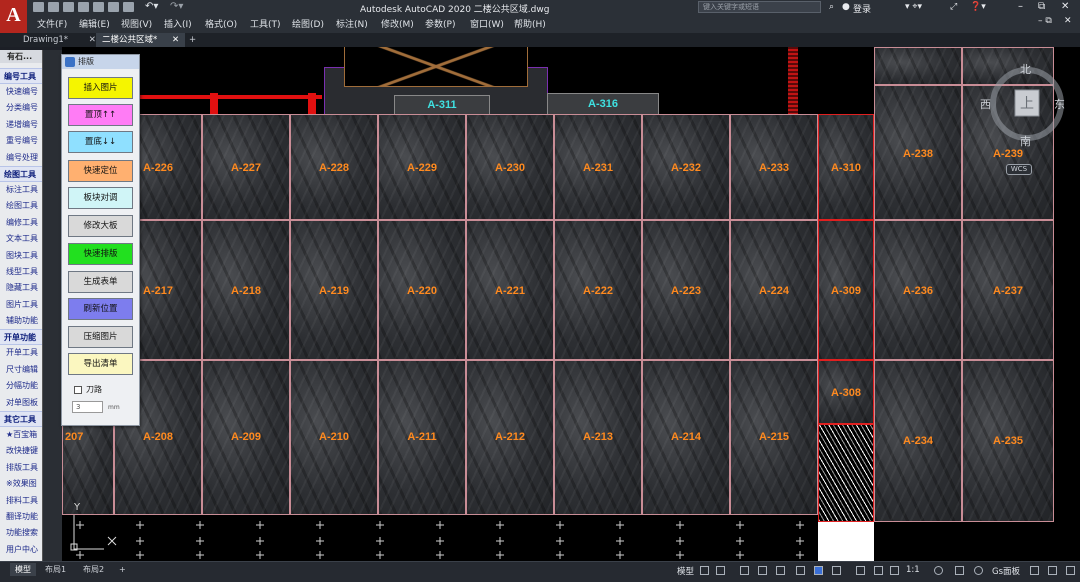 This screenshot has width=1080, height=582. What do you see at coordinates (100, 309) in the screenshot?
I see `refresh-position-button: 刷新位置` at bounding box center [100, 309].